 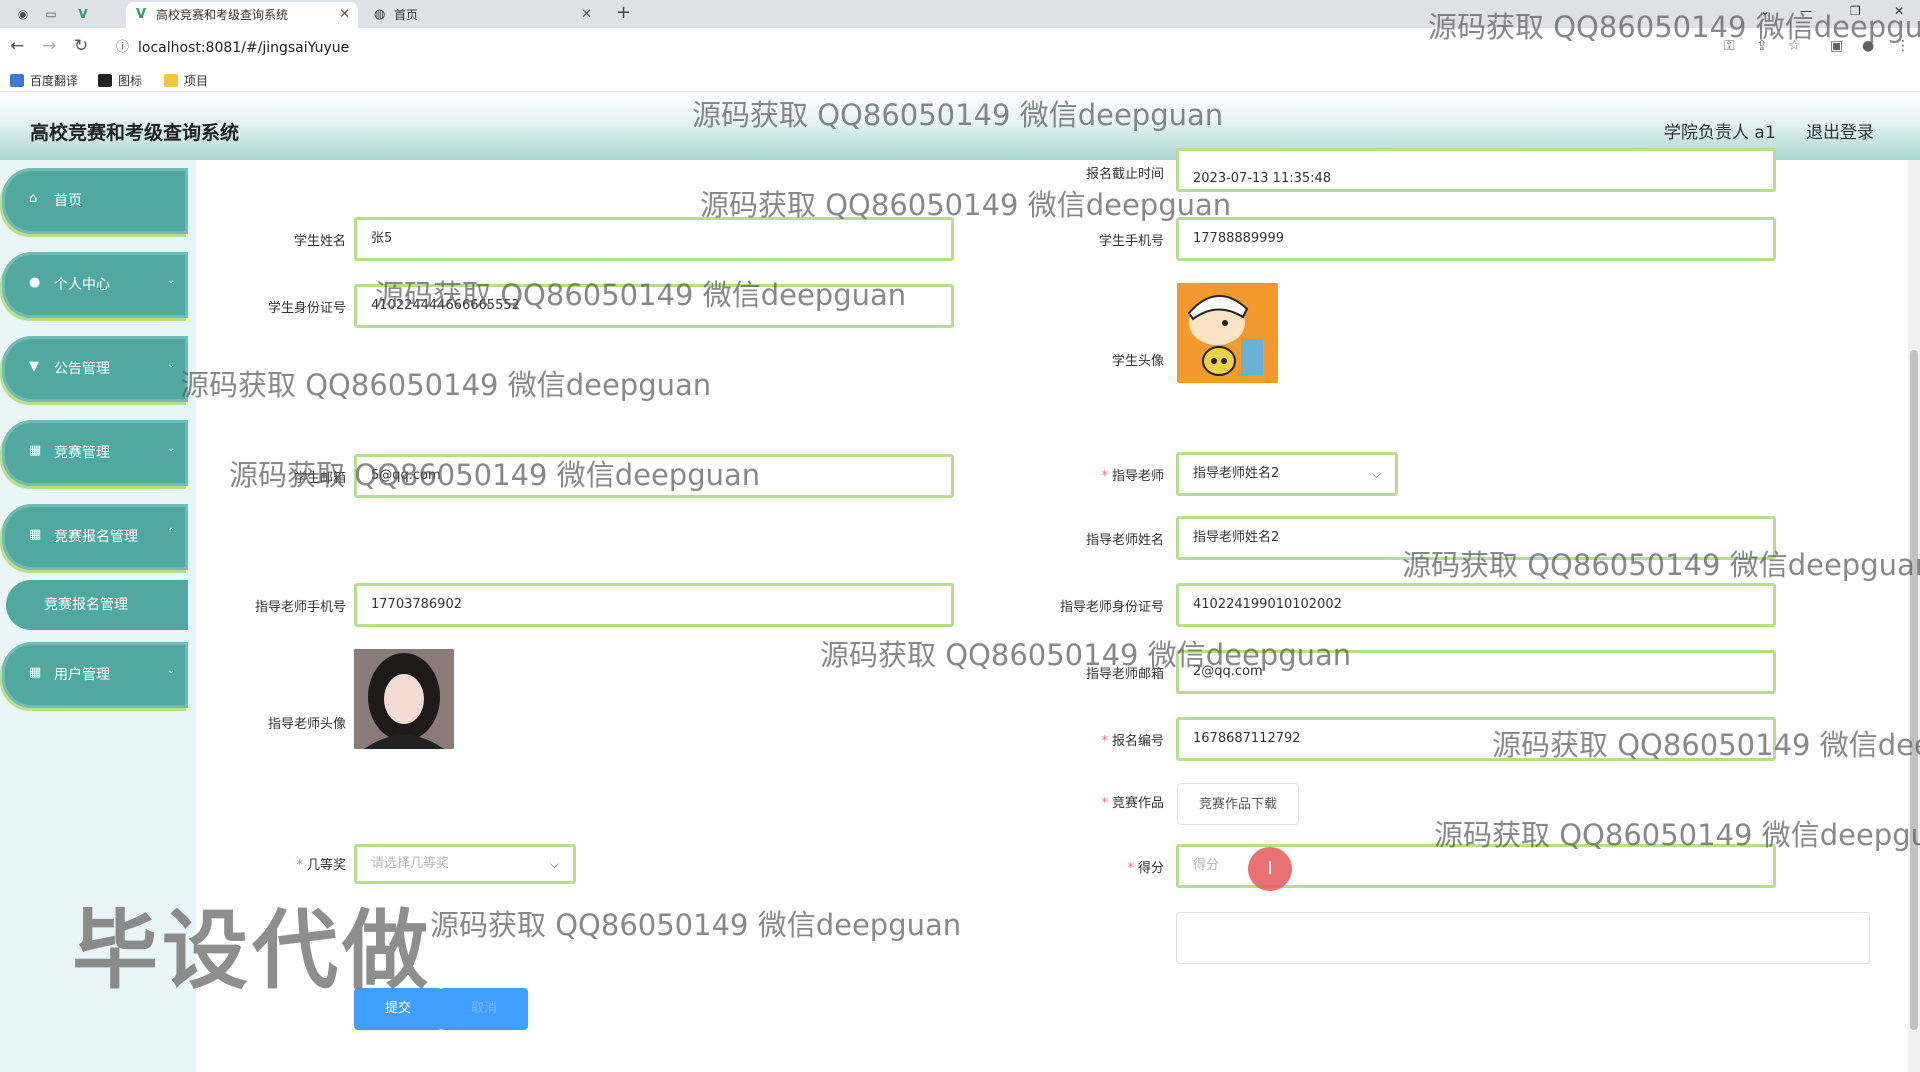 I want to click on teacher-email-label: 指导老师邮箱, so click(x=1124, y=674).